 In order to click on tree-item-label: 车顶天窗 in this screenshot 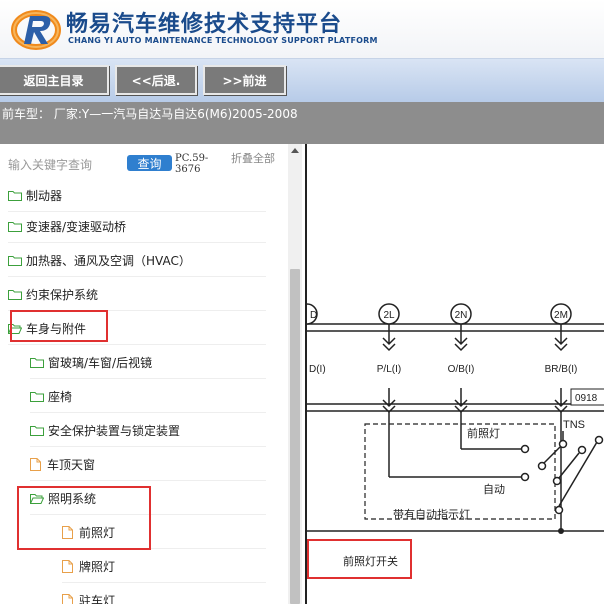, I will do `click(71, 465)`.